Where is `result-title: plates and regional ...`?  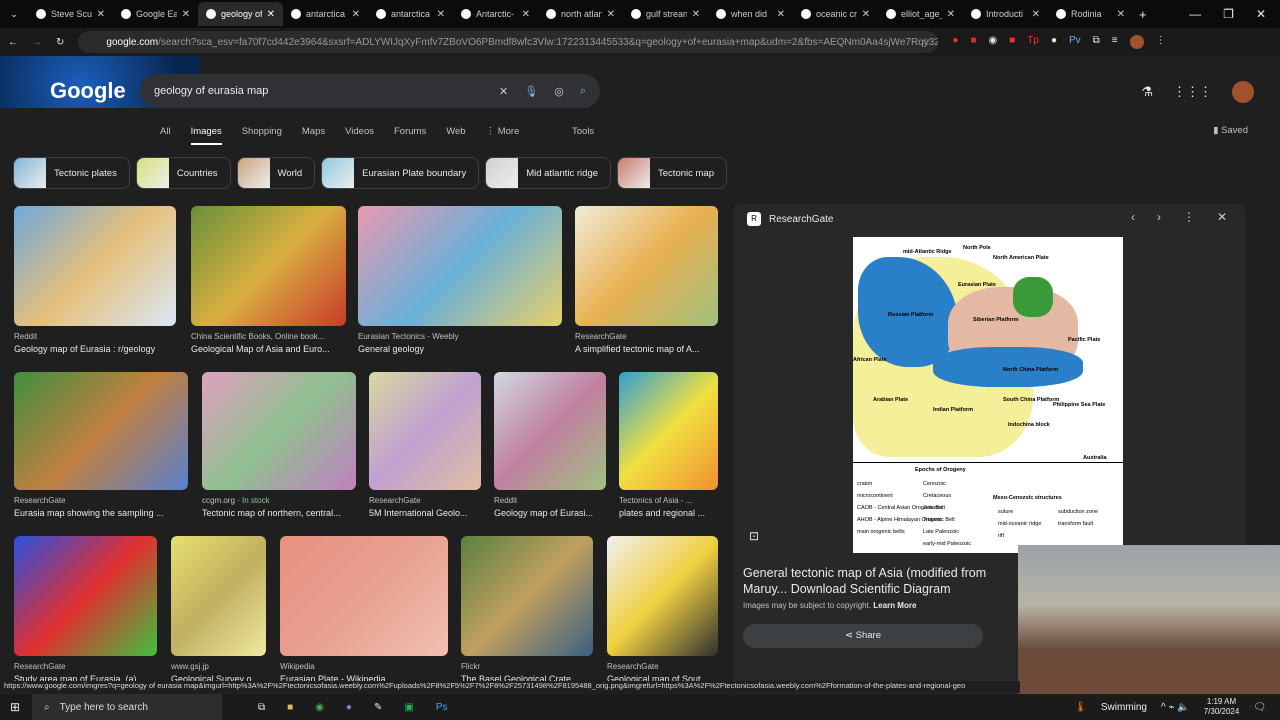 result-title: plates and regional ... is located at coordinates (668, 513).